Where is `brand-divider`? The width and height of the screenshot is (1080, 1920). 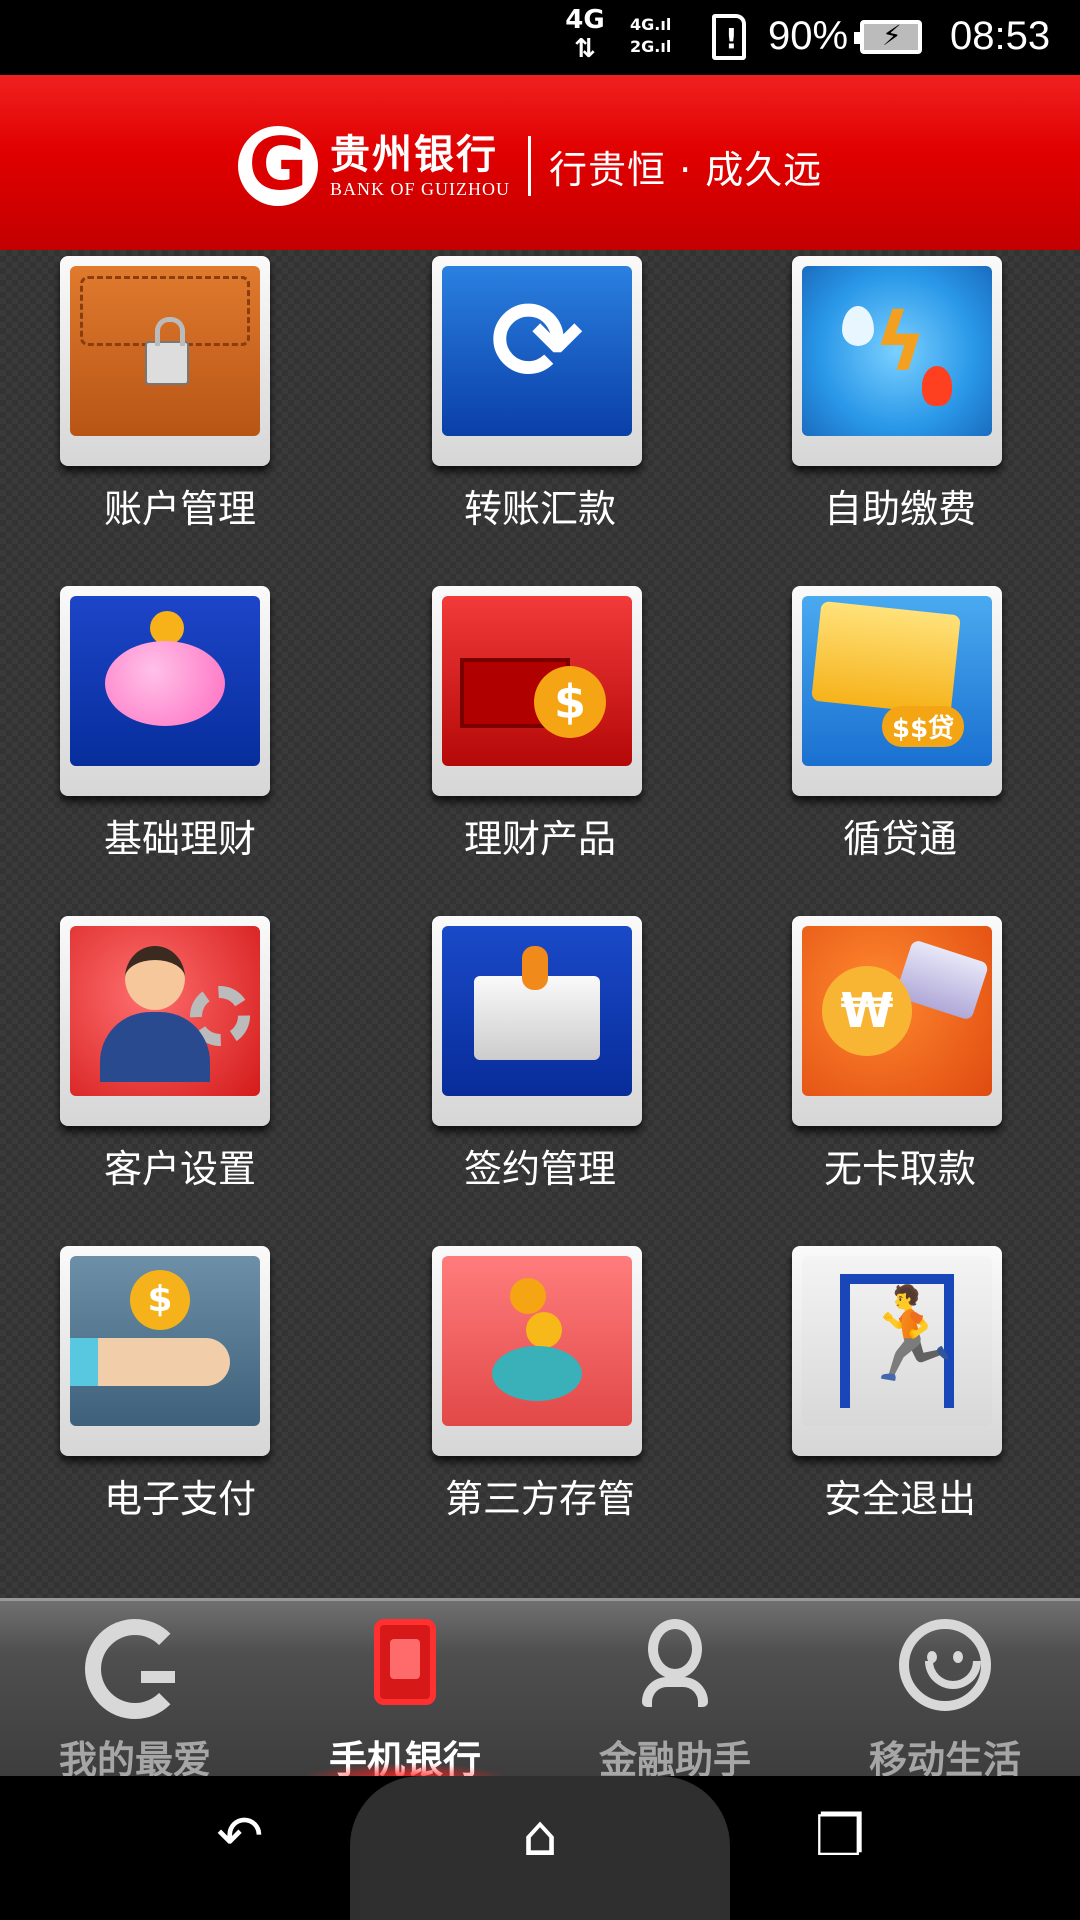
brand-divider is located at coordinates (529, 166).